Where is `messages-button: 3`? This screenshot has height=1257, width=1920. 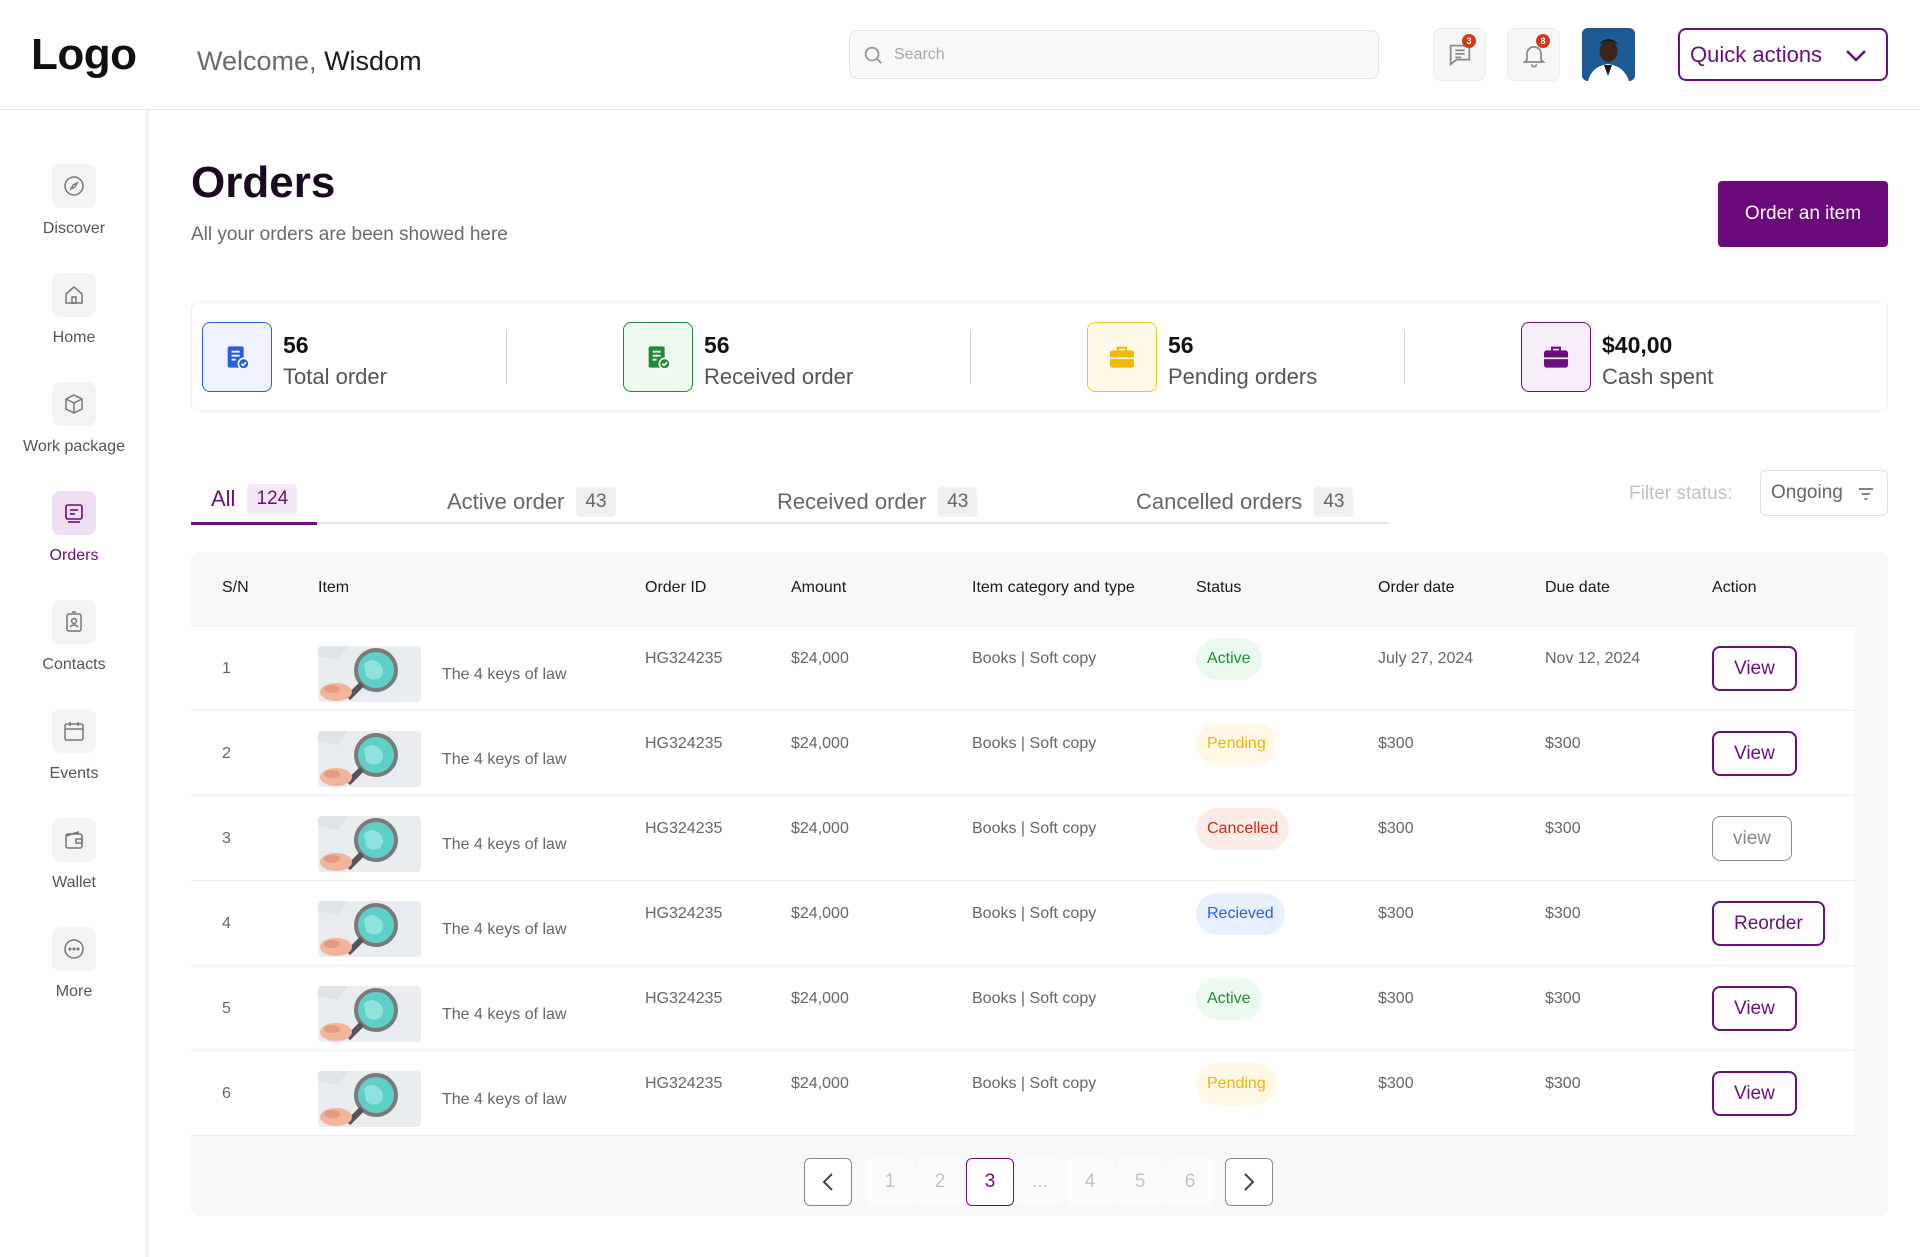
messages-button: 3 is located at coordinates (1459, 54).